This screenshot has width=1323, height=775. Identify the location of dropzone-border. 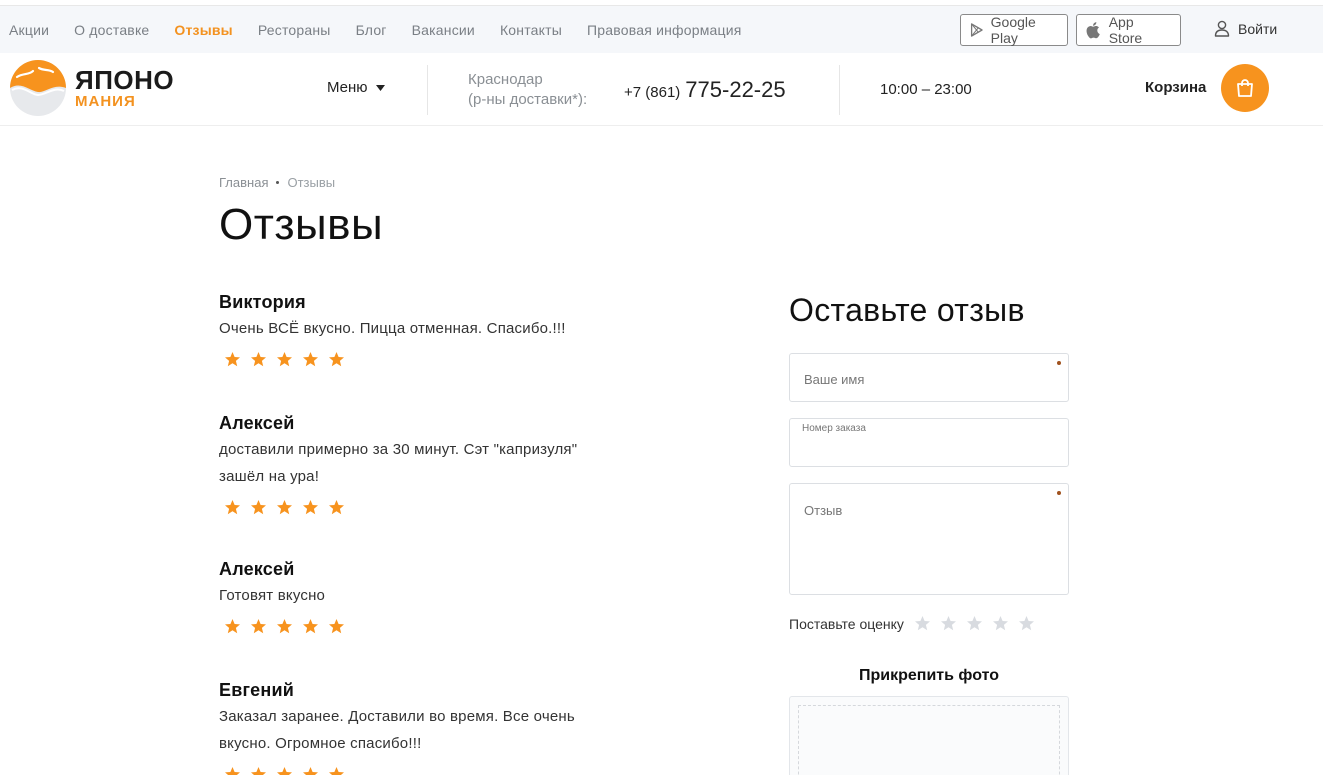
(929, 740).